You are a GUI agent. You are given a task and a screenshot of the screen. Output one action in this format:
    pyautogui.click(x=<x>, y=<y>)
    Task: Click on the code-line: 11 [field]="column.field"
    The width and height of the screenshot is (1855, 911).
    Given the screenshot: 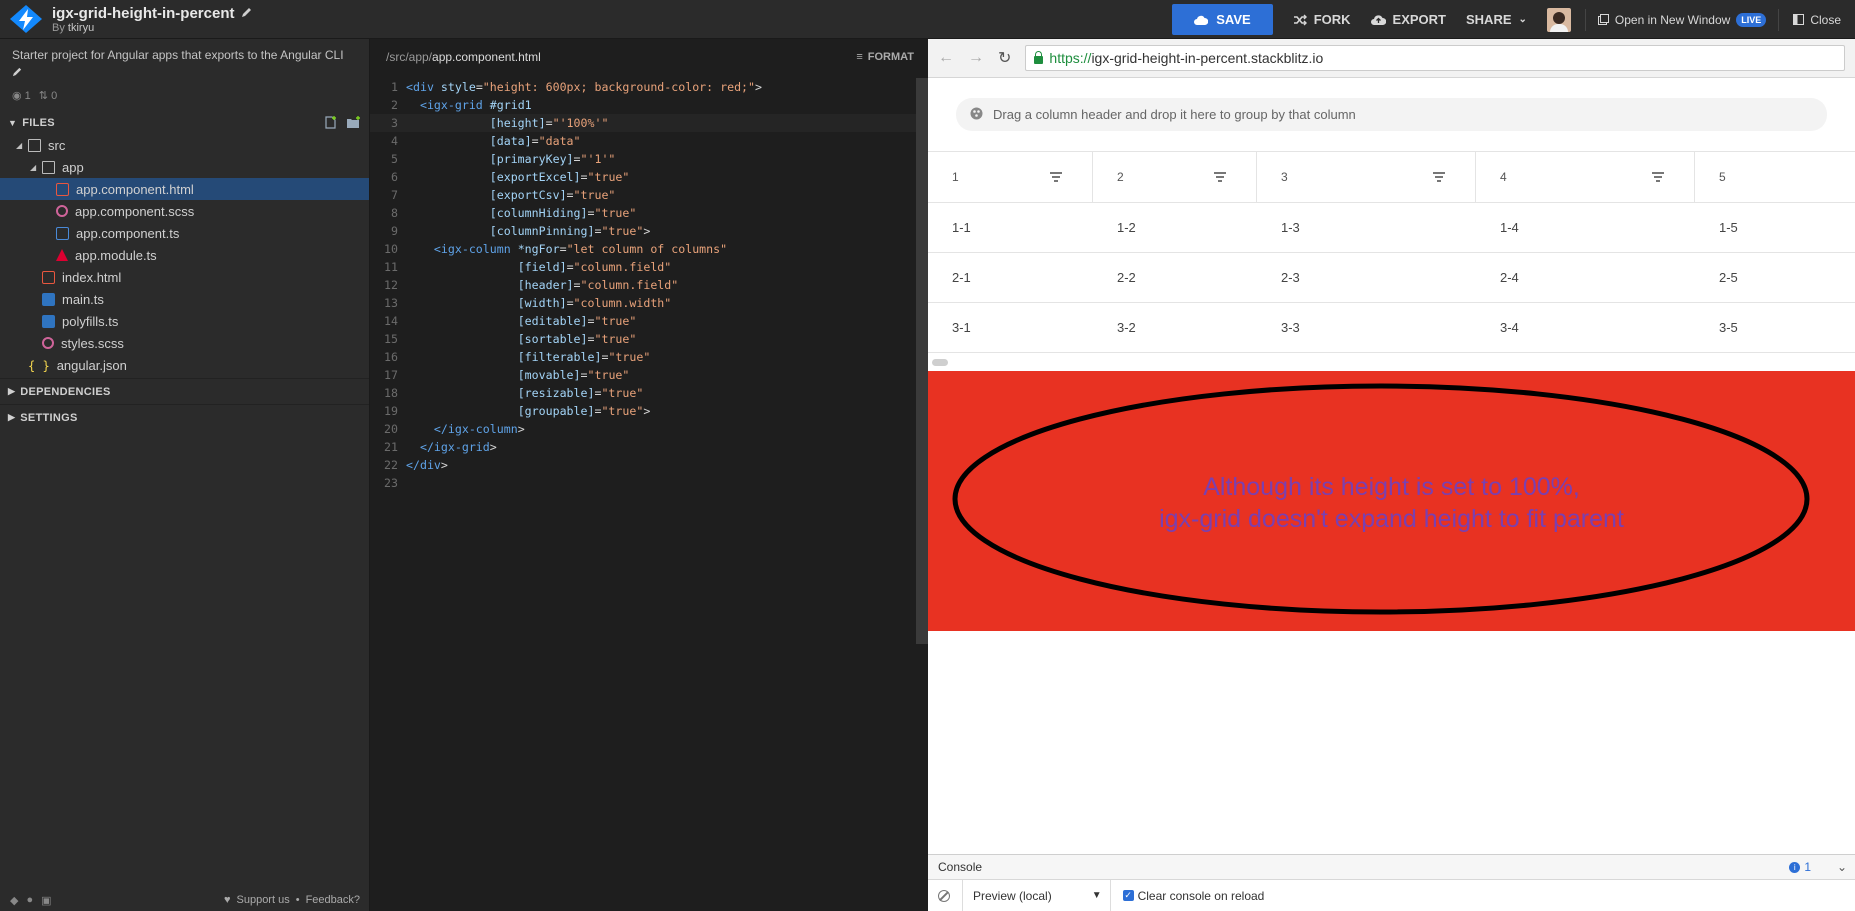 What is the action you would take?
    pyautogui.click(x=643, y=267)
    